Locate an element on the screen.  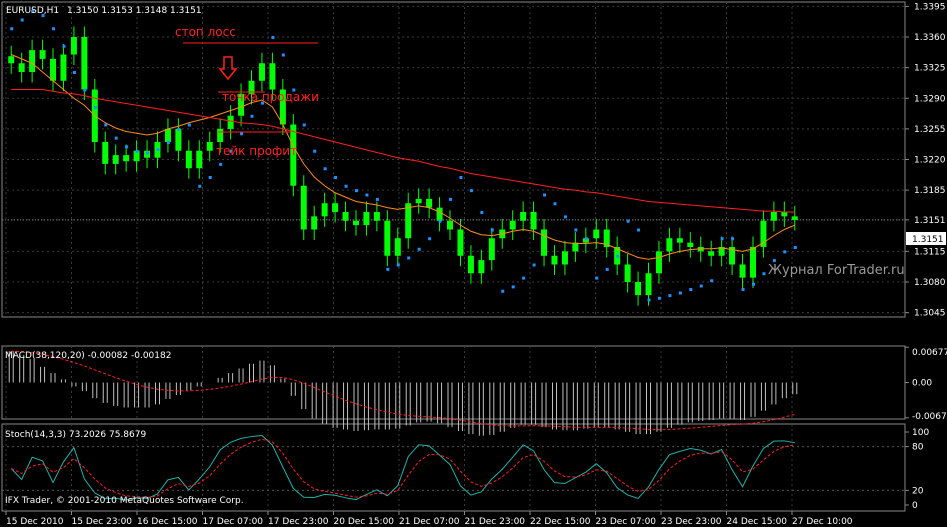
stoch-tick-label: 0 is located at coordinates (915, 506).